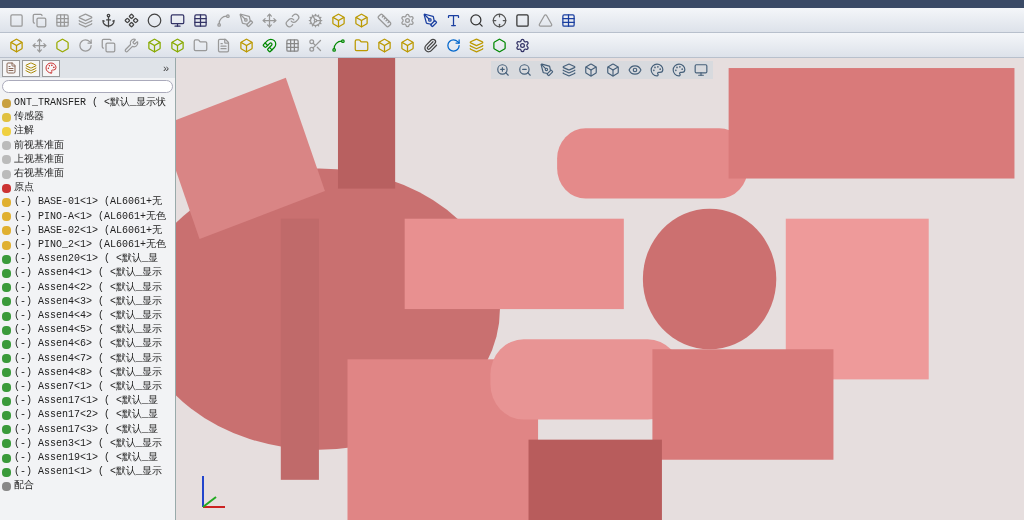 The width and height of the screenshot is (1024, 520). What do you see at coordinates (16, 20) in the screenshot?
I see `square-icon` at bounding box center [16, 20].